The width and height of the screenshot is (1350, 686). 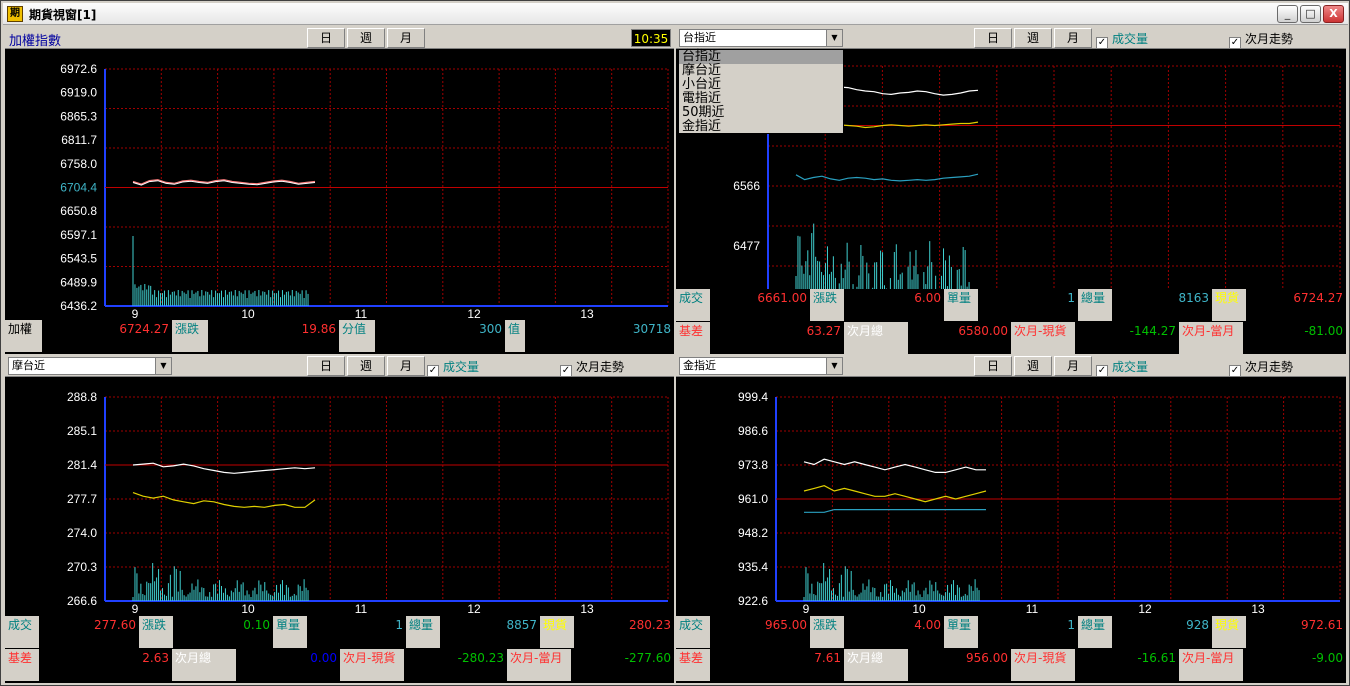 What do you see at coordinates (1310, 14) in the screenshot?
I see `maximize-button: □` at bounding box center [1310, 14].